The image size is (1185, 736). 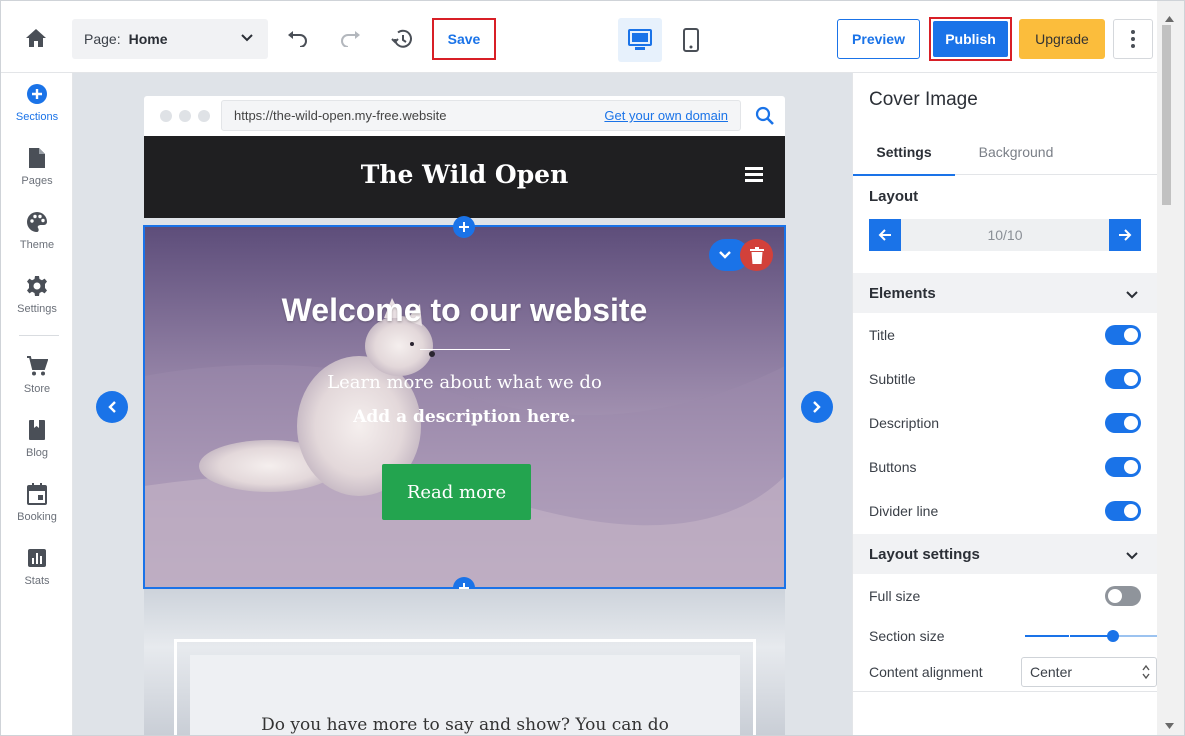 I want to click on sidebar-item-booking: Booking, so click(x=37, y=511).